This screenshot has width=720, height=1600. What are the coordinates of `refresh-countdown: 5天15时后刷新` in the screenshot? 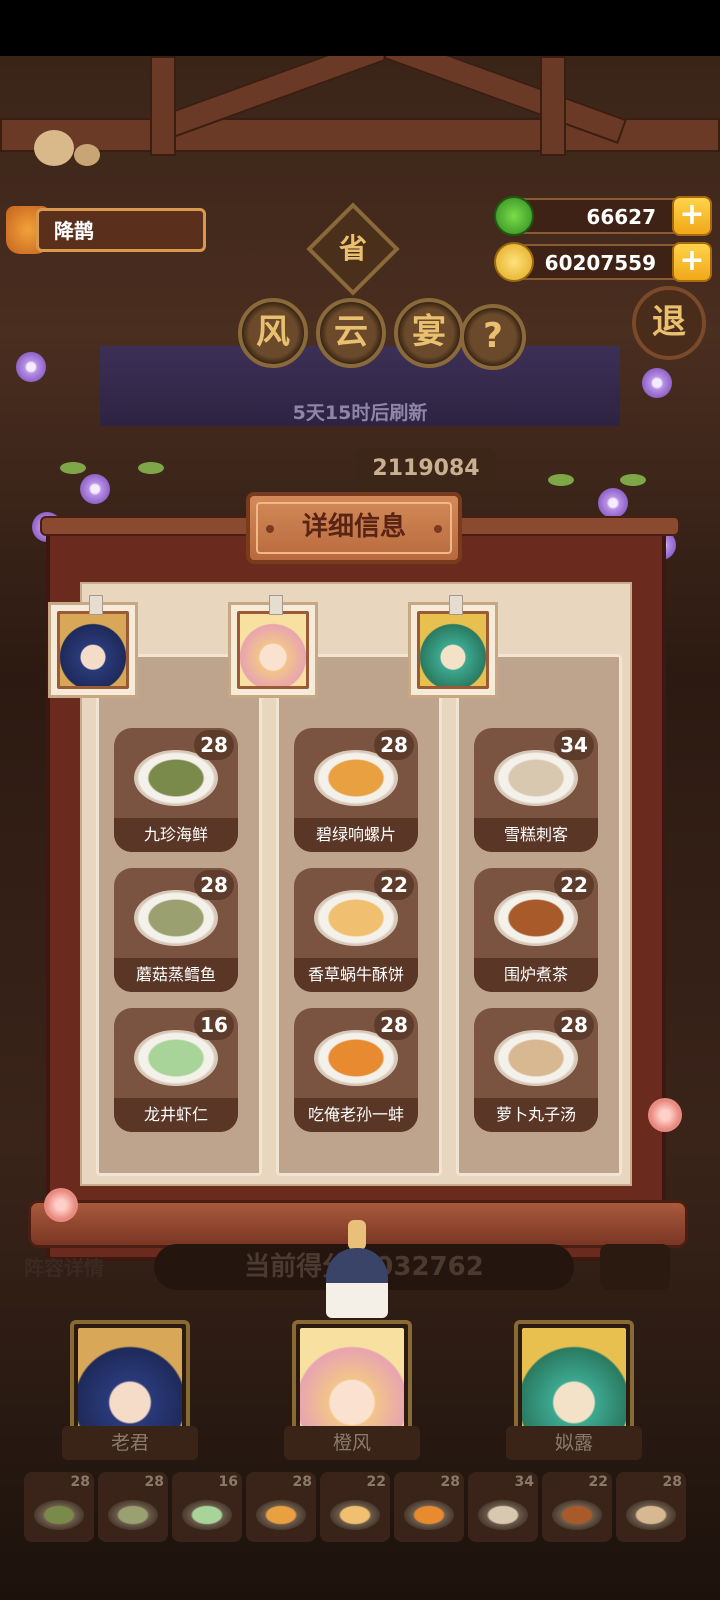 It's located at (360, 413).